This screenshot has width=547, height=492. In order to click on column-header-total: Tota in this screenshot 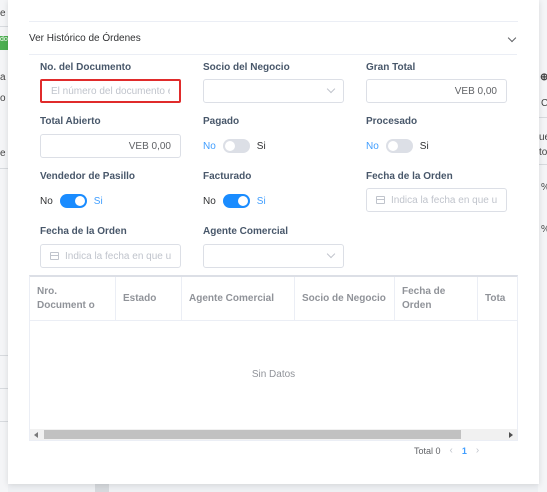, I will do `click(497, 298)`.